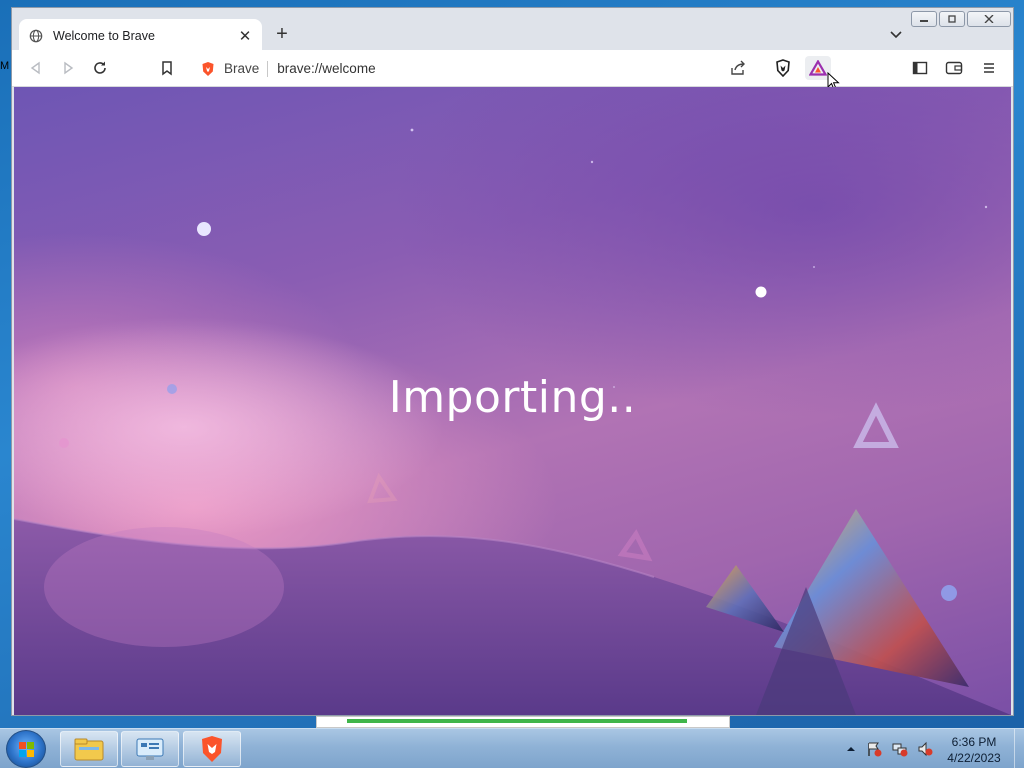 This screenshot has width=1024, height=768. I want to click on bat-triangle-icon, so click(818, 68).